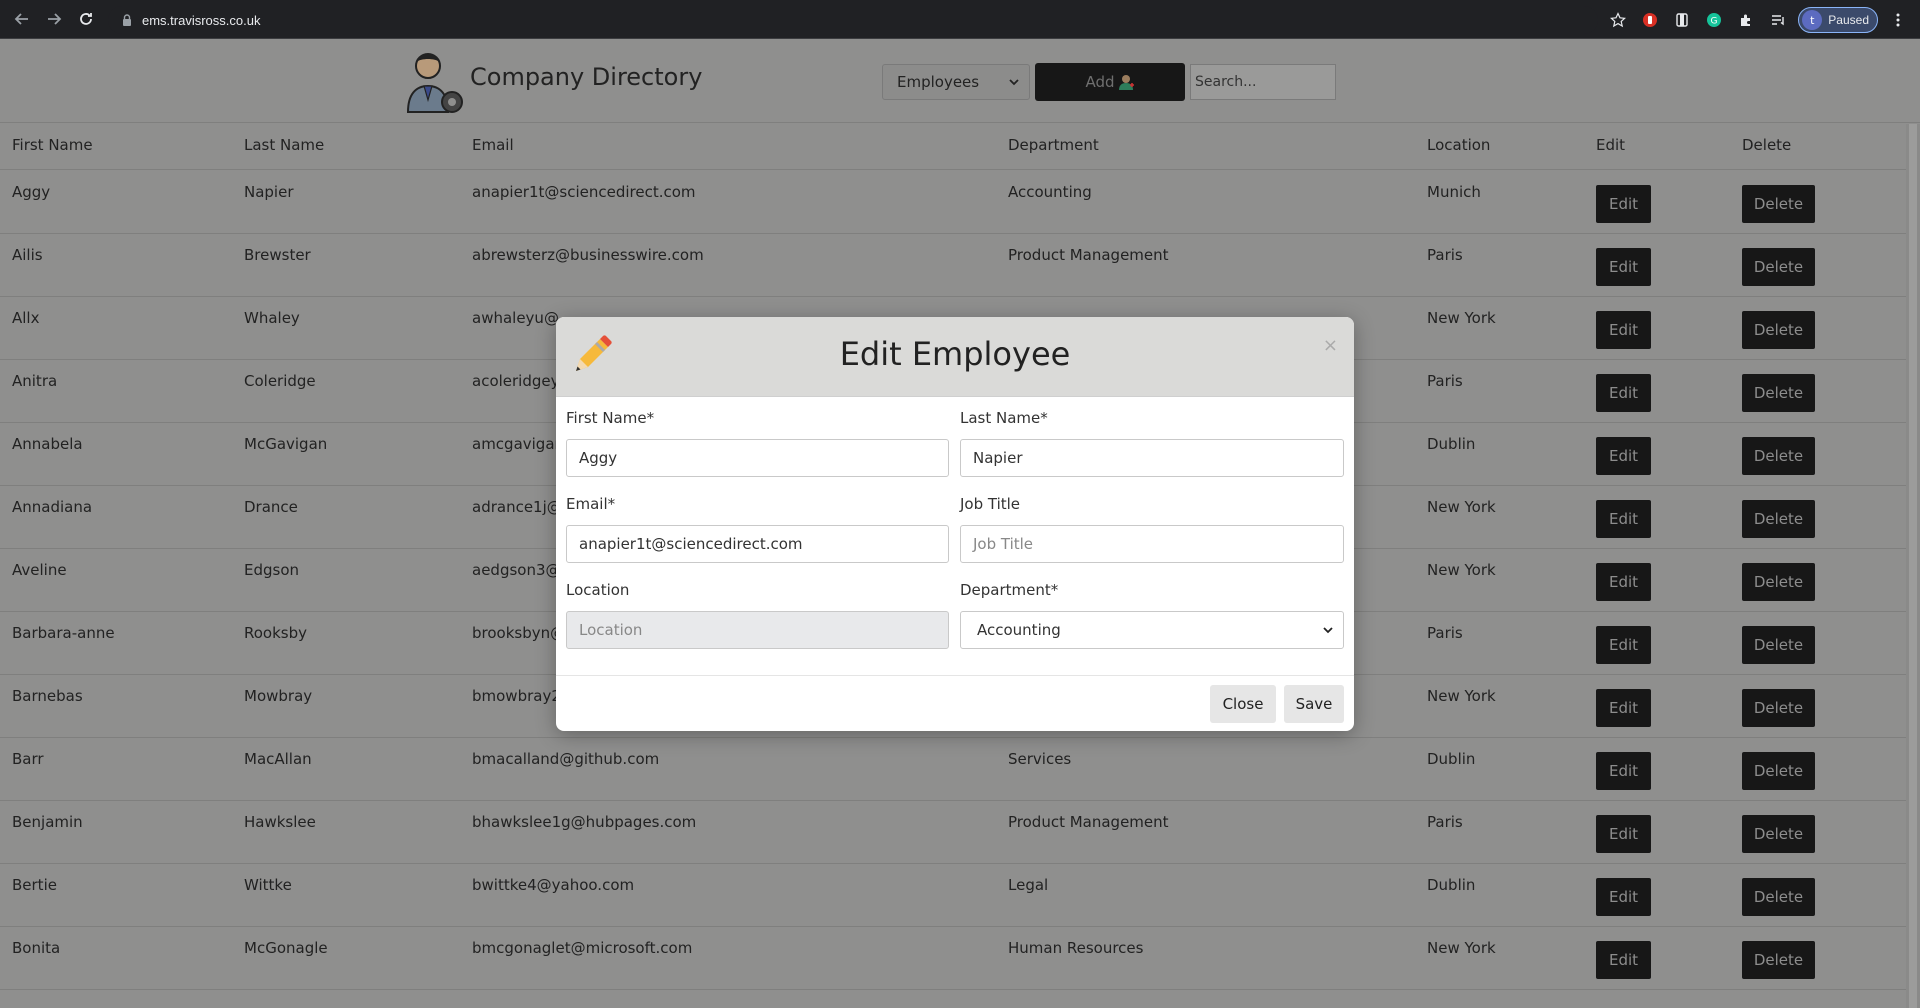 The height and width of the screenshot is (1008, 1920). What do you see at coordinates (1076, 948) in the screenshot?
I see `cell-department: Human Resources` at bounding box center [1076, 948].